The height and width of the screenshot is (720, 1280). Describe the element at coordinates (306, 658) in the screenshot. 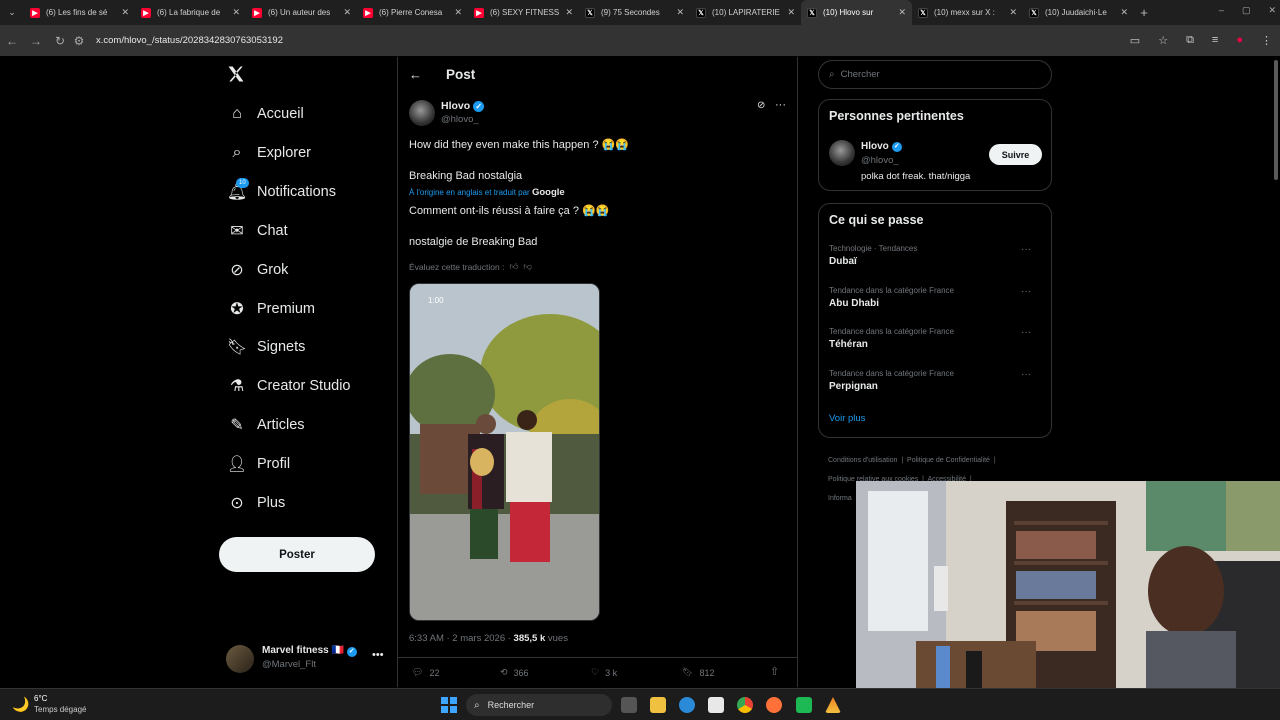

I see `account-switcher: Marvel fitness 🇫🇷 ✓ @Marvel_Flt •••` at that location.